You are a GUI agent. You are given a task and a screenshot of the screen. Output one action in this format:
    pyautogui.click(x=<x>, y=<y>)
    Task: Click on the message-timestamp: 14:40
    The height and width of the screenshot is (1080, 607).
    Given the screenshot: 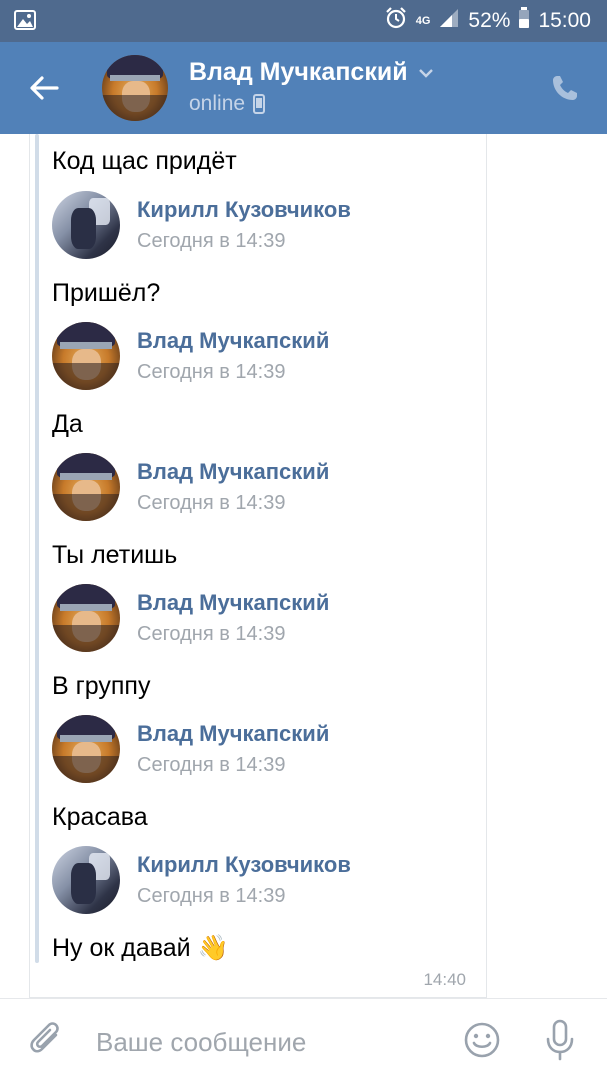 What is the action you would take?
    pyautogui.click(x=444, y=979)
    